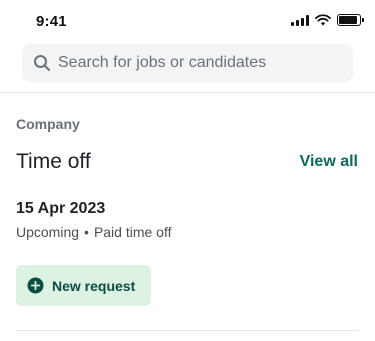 The height and width of the screenshot is (341, 375). I want to click on status-icons, so click(327, 20).